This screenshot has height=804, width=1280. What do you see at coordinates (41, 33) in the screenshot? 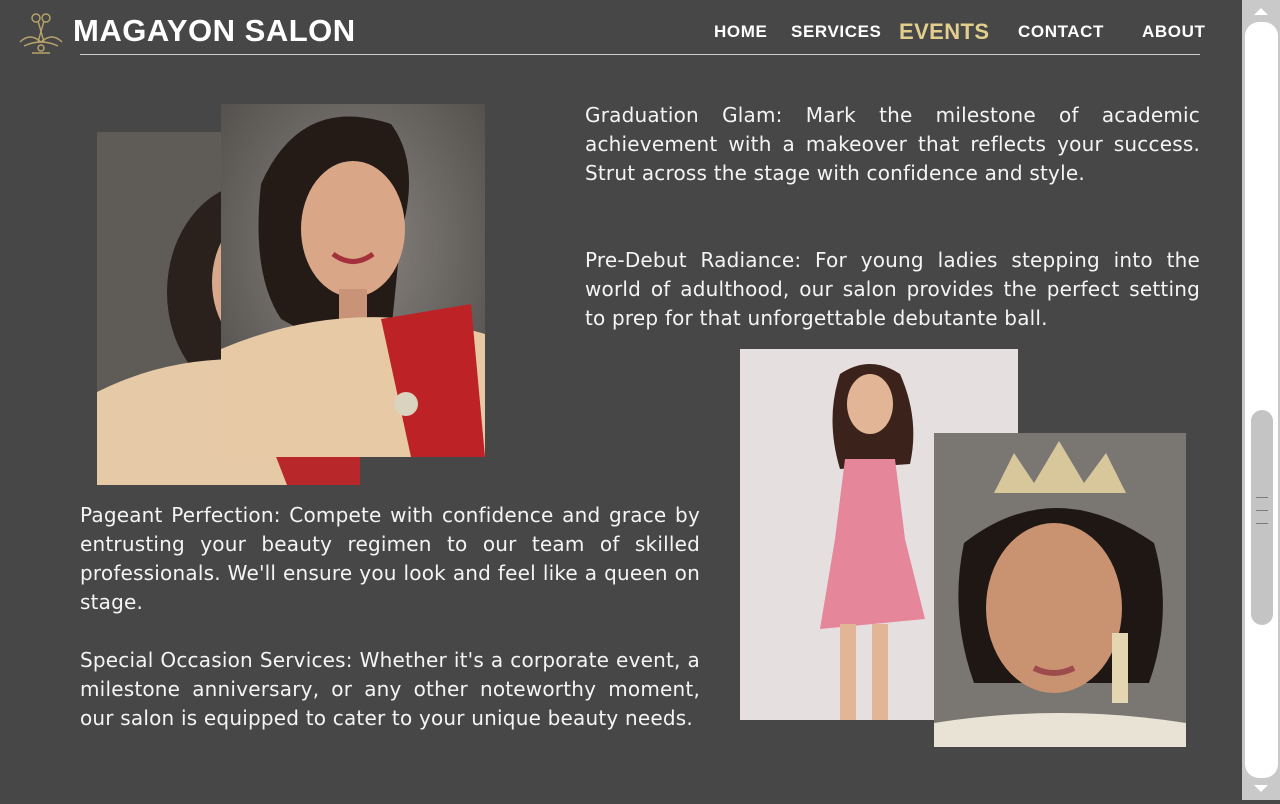
I see `salon-logo-icon` at bounding box center [41, 33].